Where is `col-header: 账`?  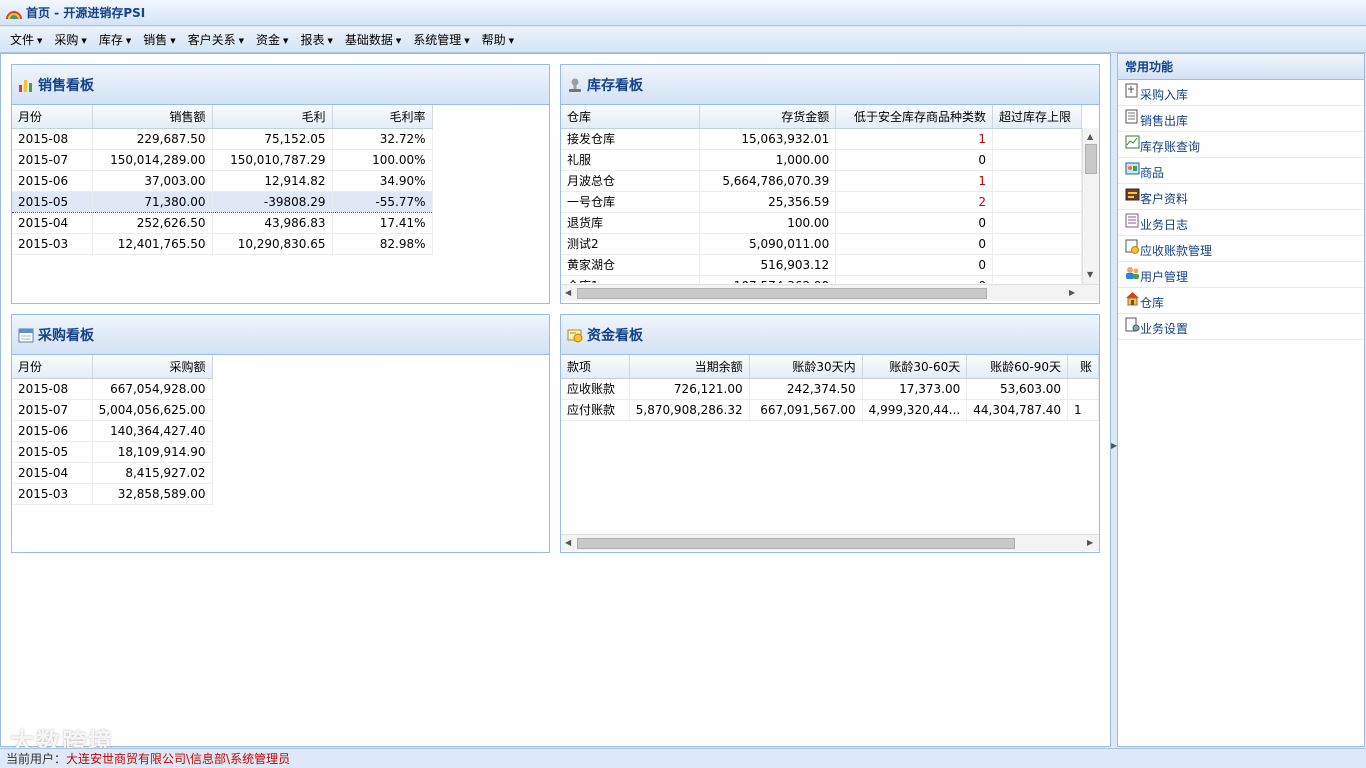 col-header: 账 is located at coordinates (1083, 367).